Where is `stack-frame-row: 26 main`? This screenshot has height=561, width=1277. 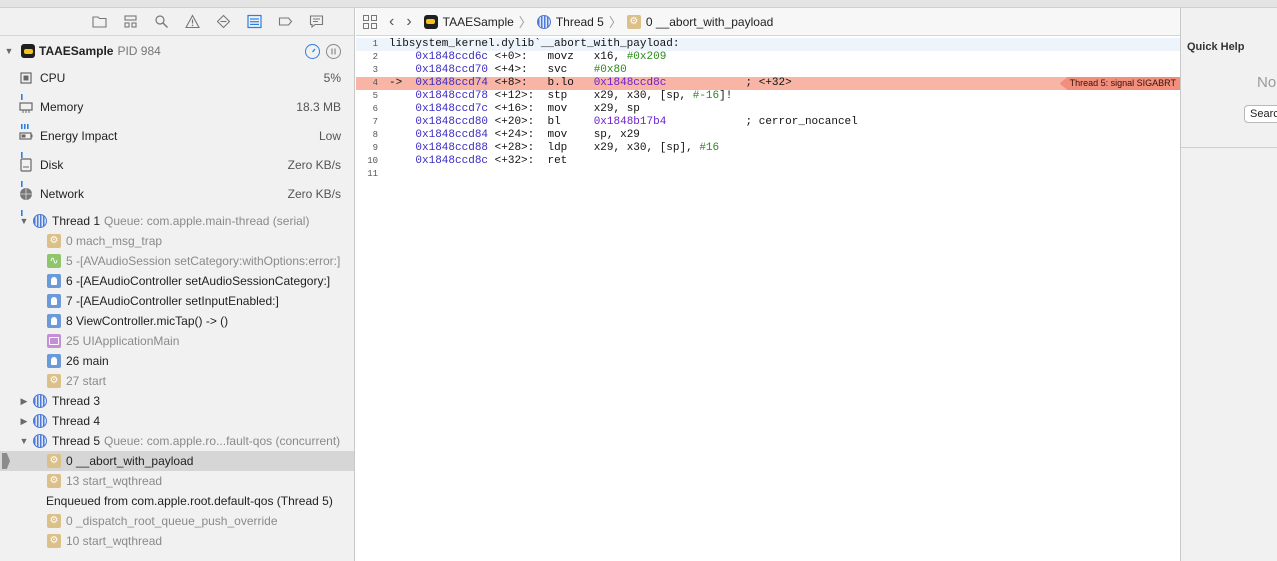 stack-frame-row: 26 main is located at coordinates (177, 361).